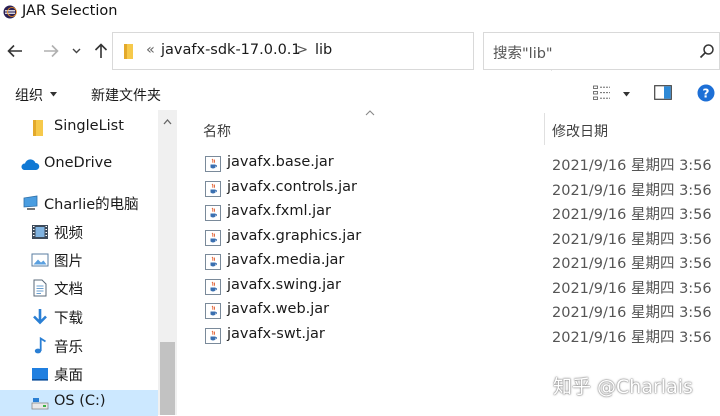  What do you see at coordinates (544, 129) in the screenshot?
I see `column-divider` at bounding box center [544, 129].